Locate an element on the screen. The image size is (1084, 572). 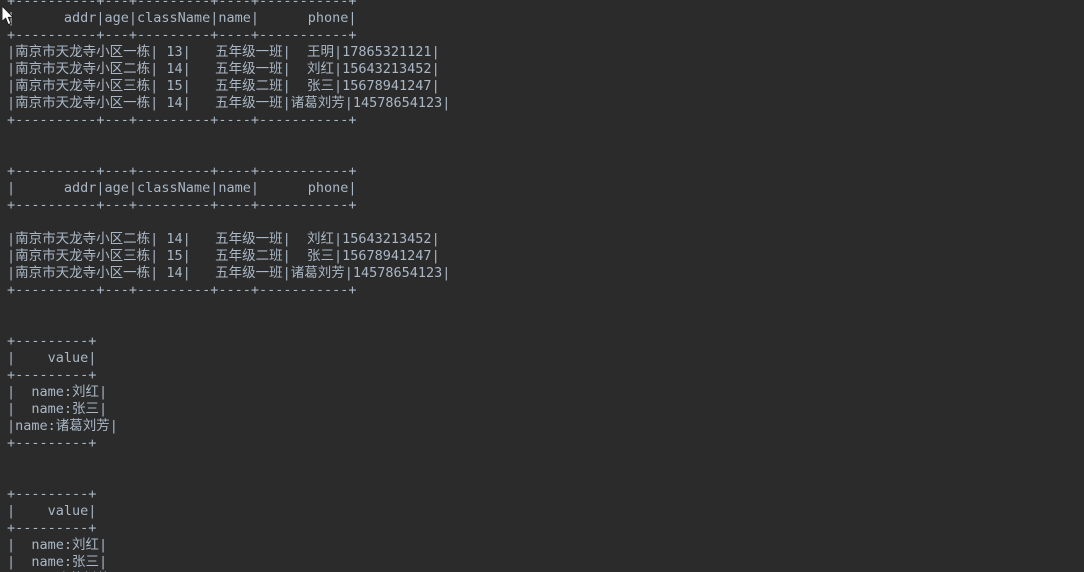
output-line: |name:诸葛刘芳| is located at coordinates (62, 426).